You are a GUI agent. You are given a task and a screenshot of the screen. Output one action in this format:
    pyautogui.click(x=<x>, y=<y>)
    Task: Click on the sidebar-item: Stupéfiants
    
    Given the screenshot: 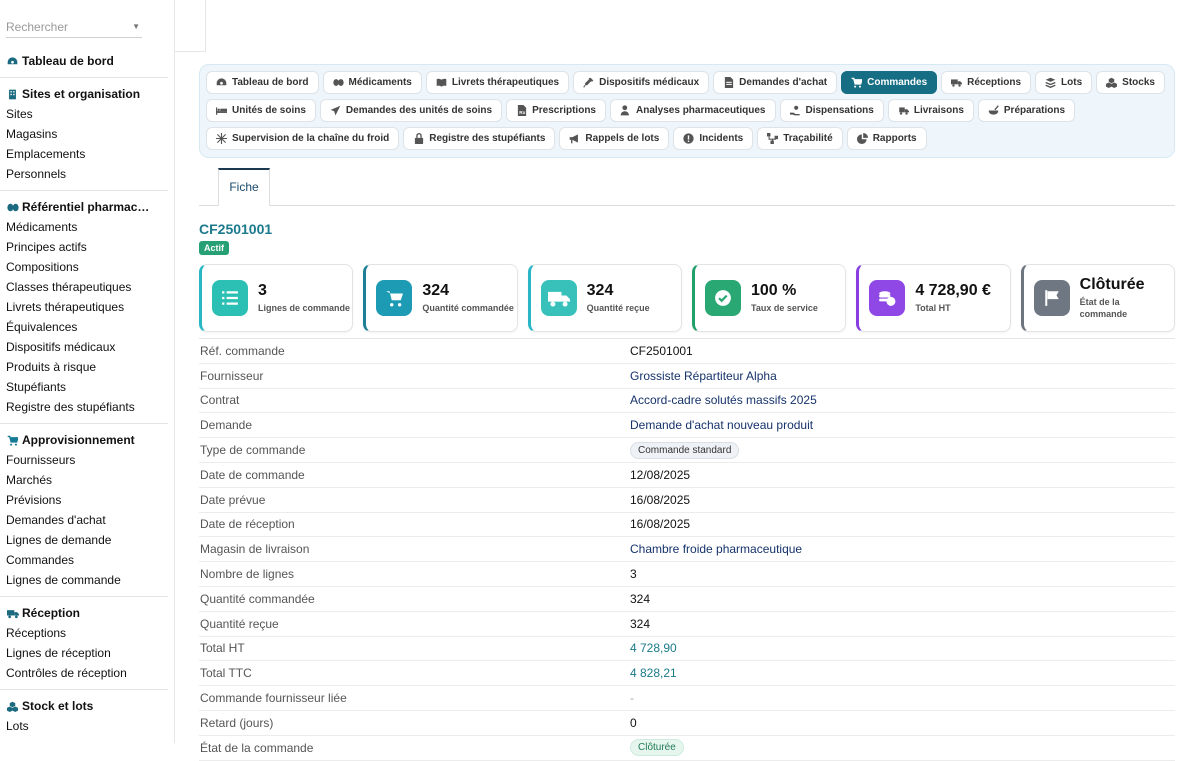 What is the action you would take?
    pyautogui.click(x=87, y=387)
    